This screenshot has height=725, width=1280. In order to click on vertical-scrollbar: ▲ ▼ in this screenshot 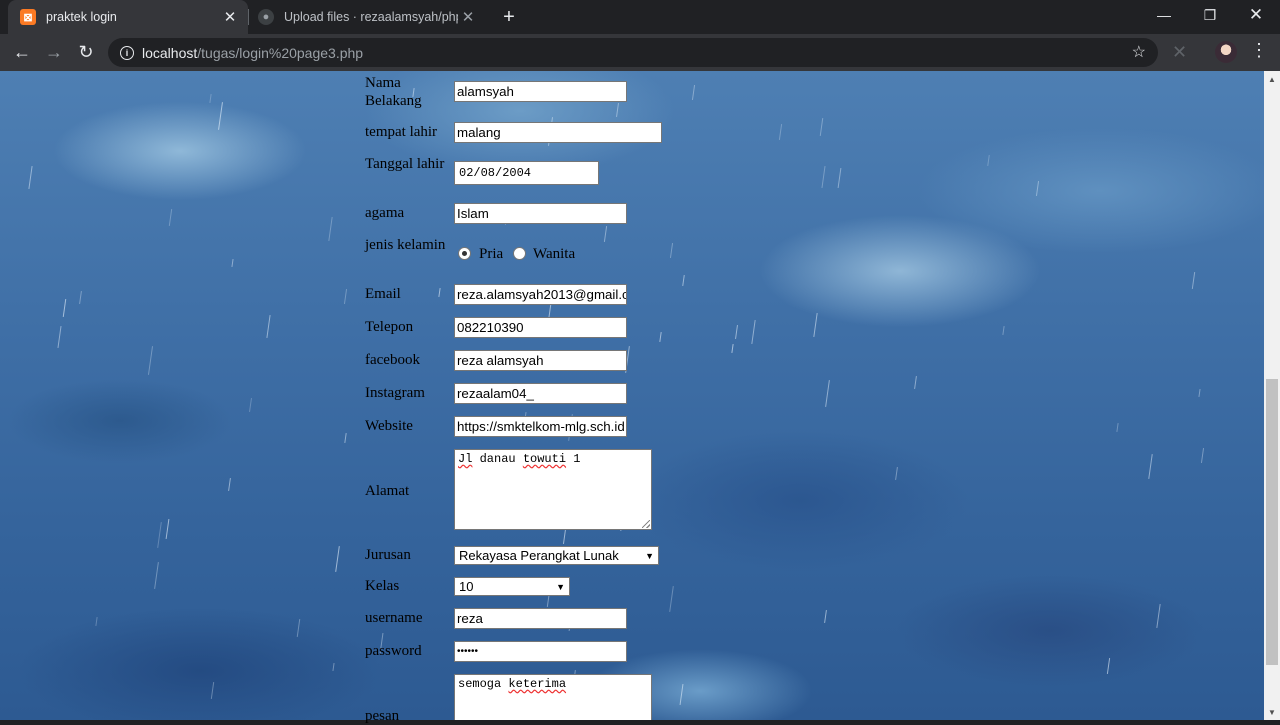, I will do `click(1272, 395)`.